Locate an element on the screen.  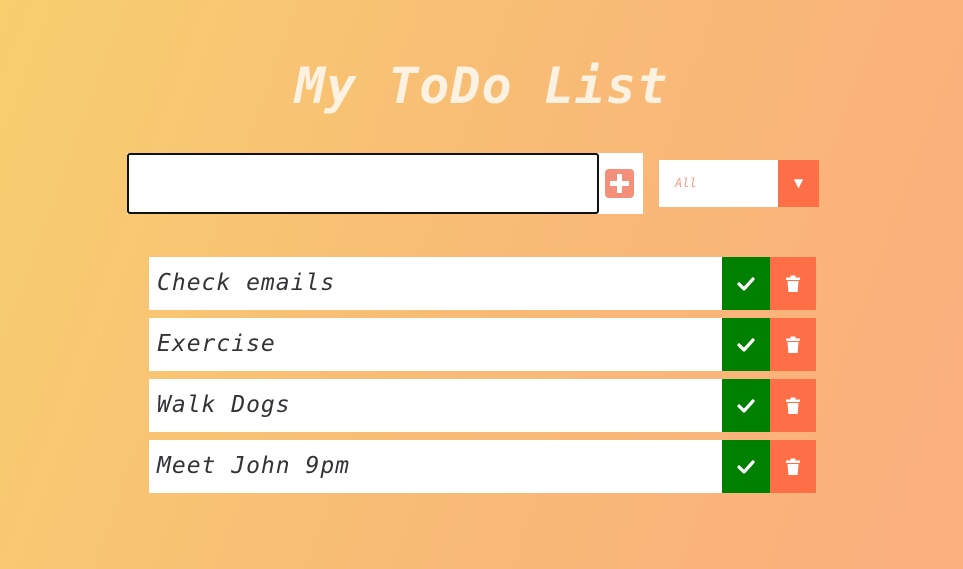
todo-item: Walk Dogs is located at coordinates (482, 405).